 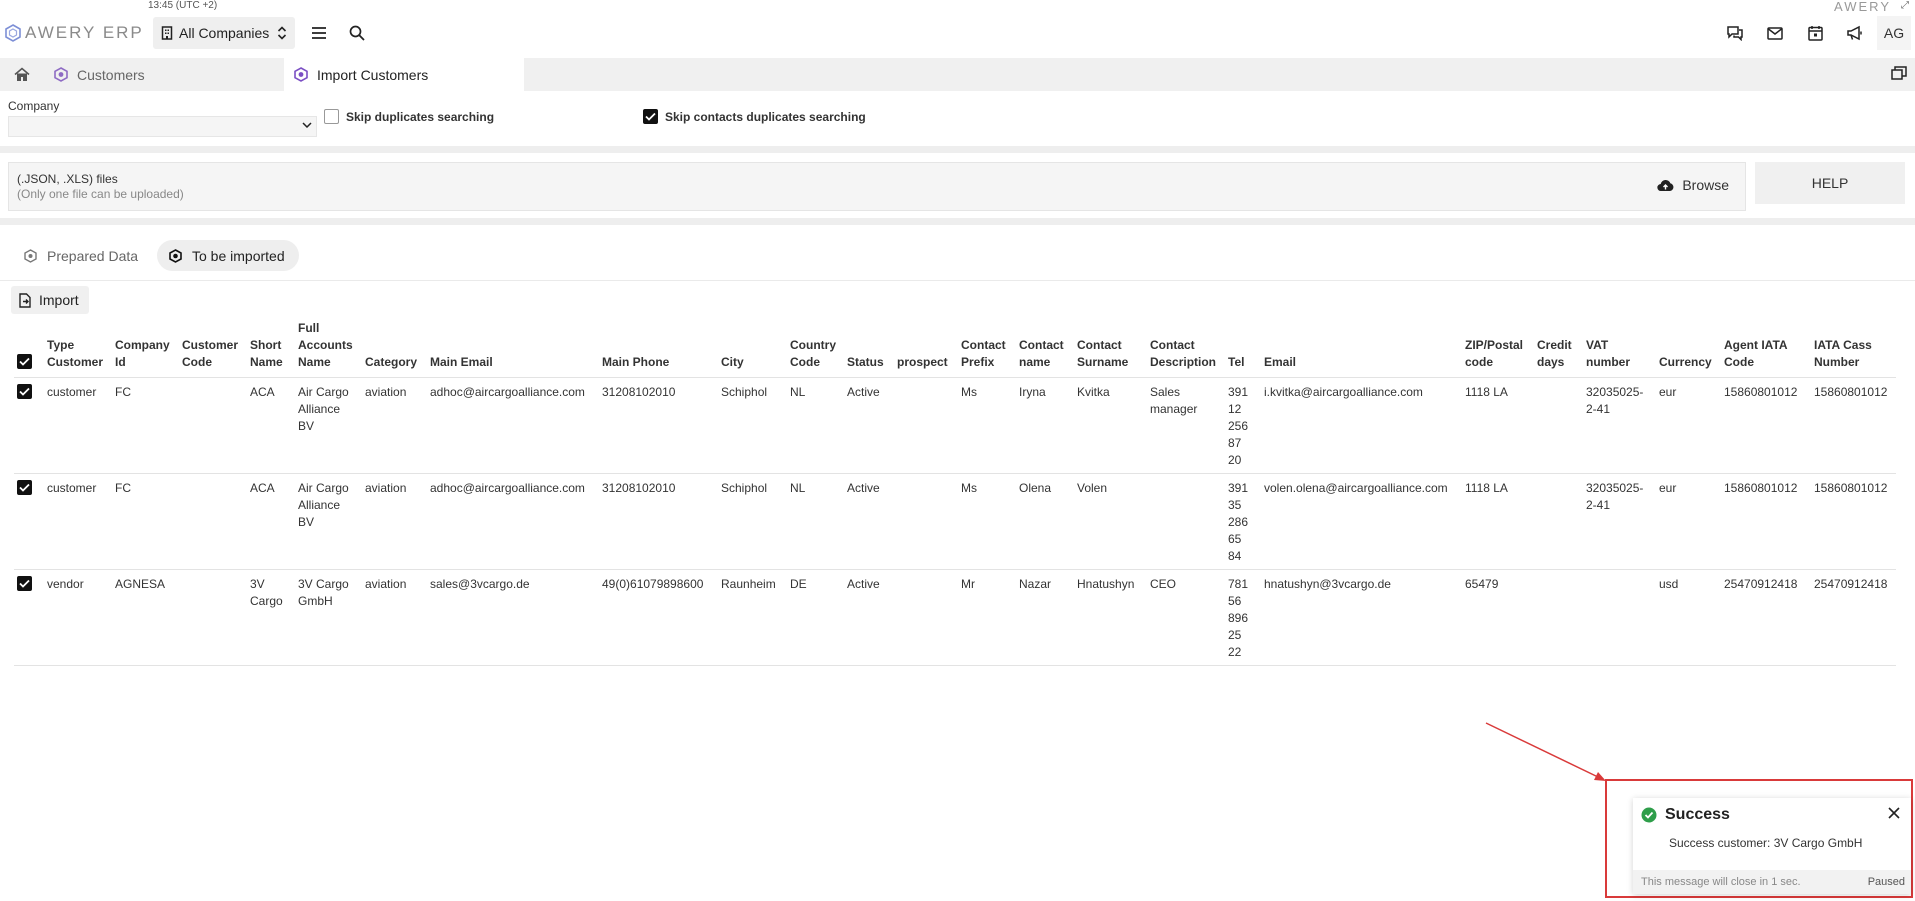 What do you see at coordinates (1886, 882) in the screenshot?
I see `toast-paused-status: Paused` at bounding box center [1886, 882].